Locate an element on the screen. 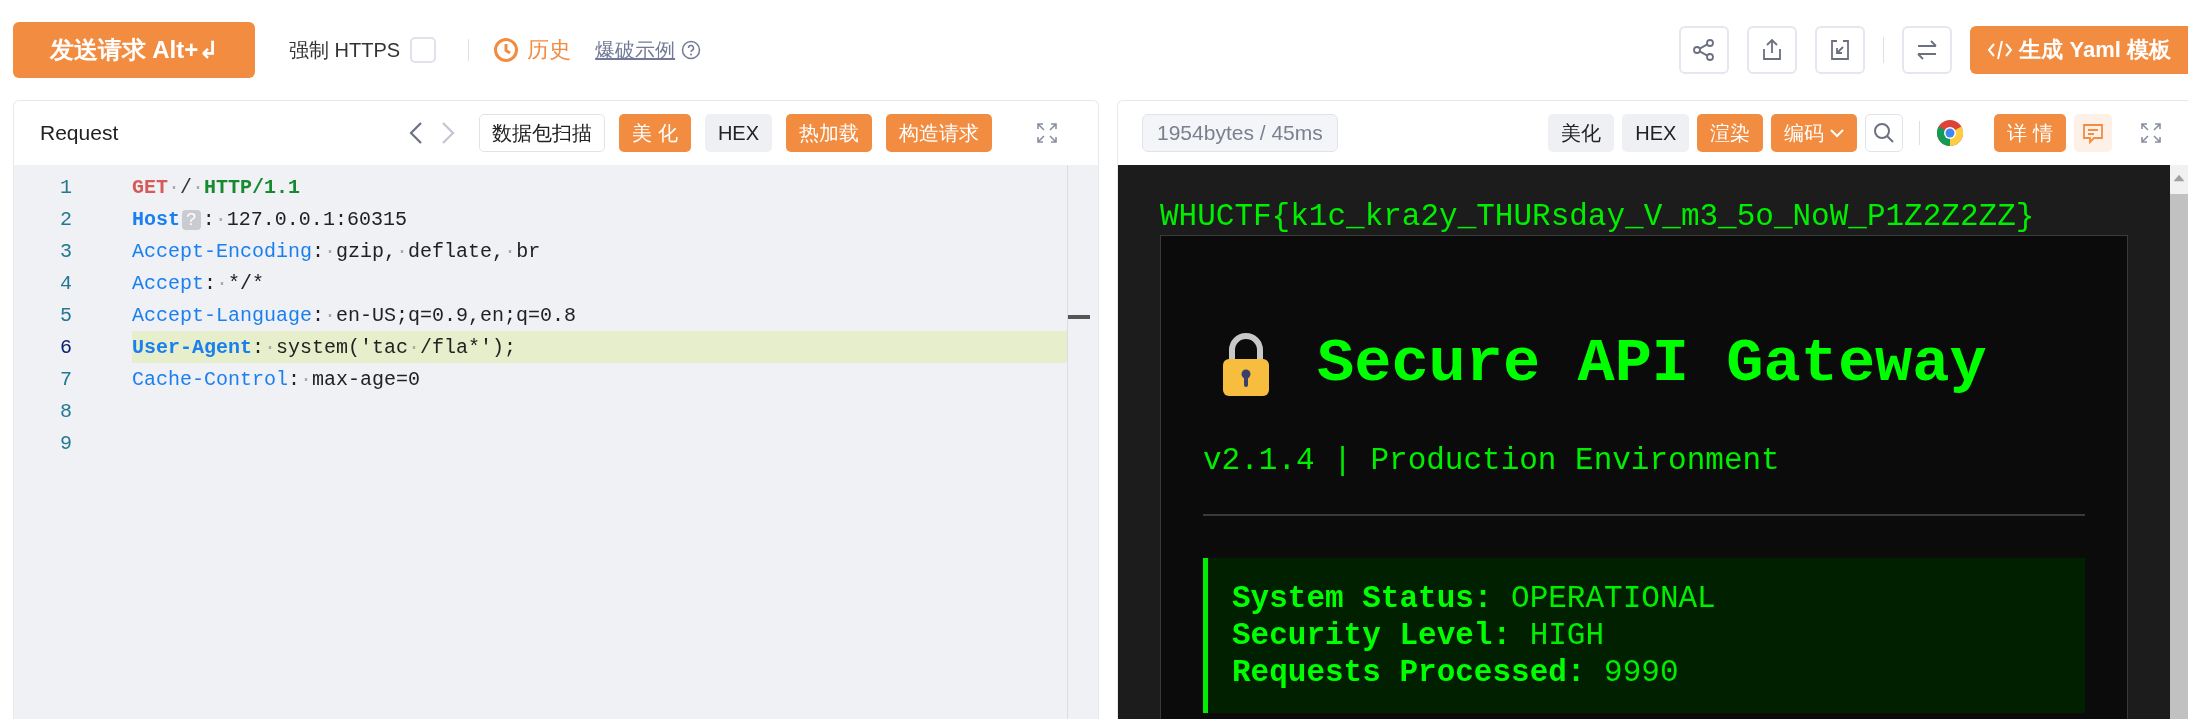 The image size is (2188, 719). code-line: Accept-Language:·en-US;q=0.9,en;q=0.8 is located at coordinates (354, 315).